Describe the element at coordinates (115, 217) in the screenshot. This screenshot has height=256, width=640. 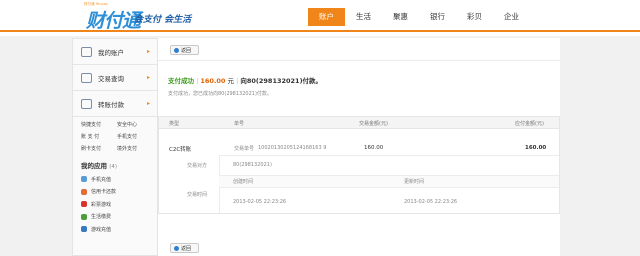
I see `app-item-utilities: 生活缴费` at that location.